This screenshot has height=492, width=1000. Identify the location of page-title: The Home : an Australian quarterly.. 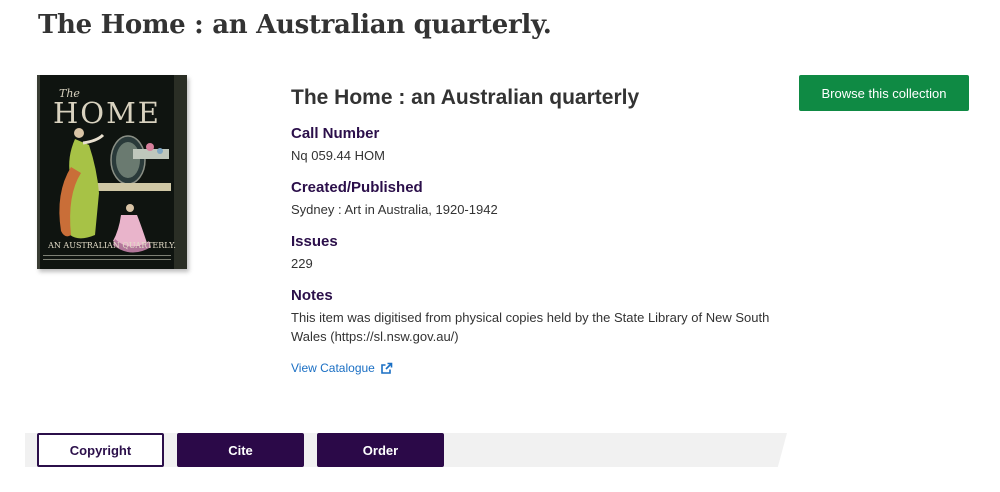
(295, 25).